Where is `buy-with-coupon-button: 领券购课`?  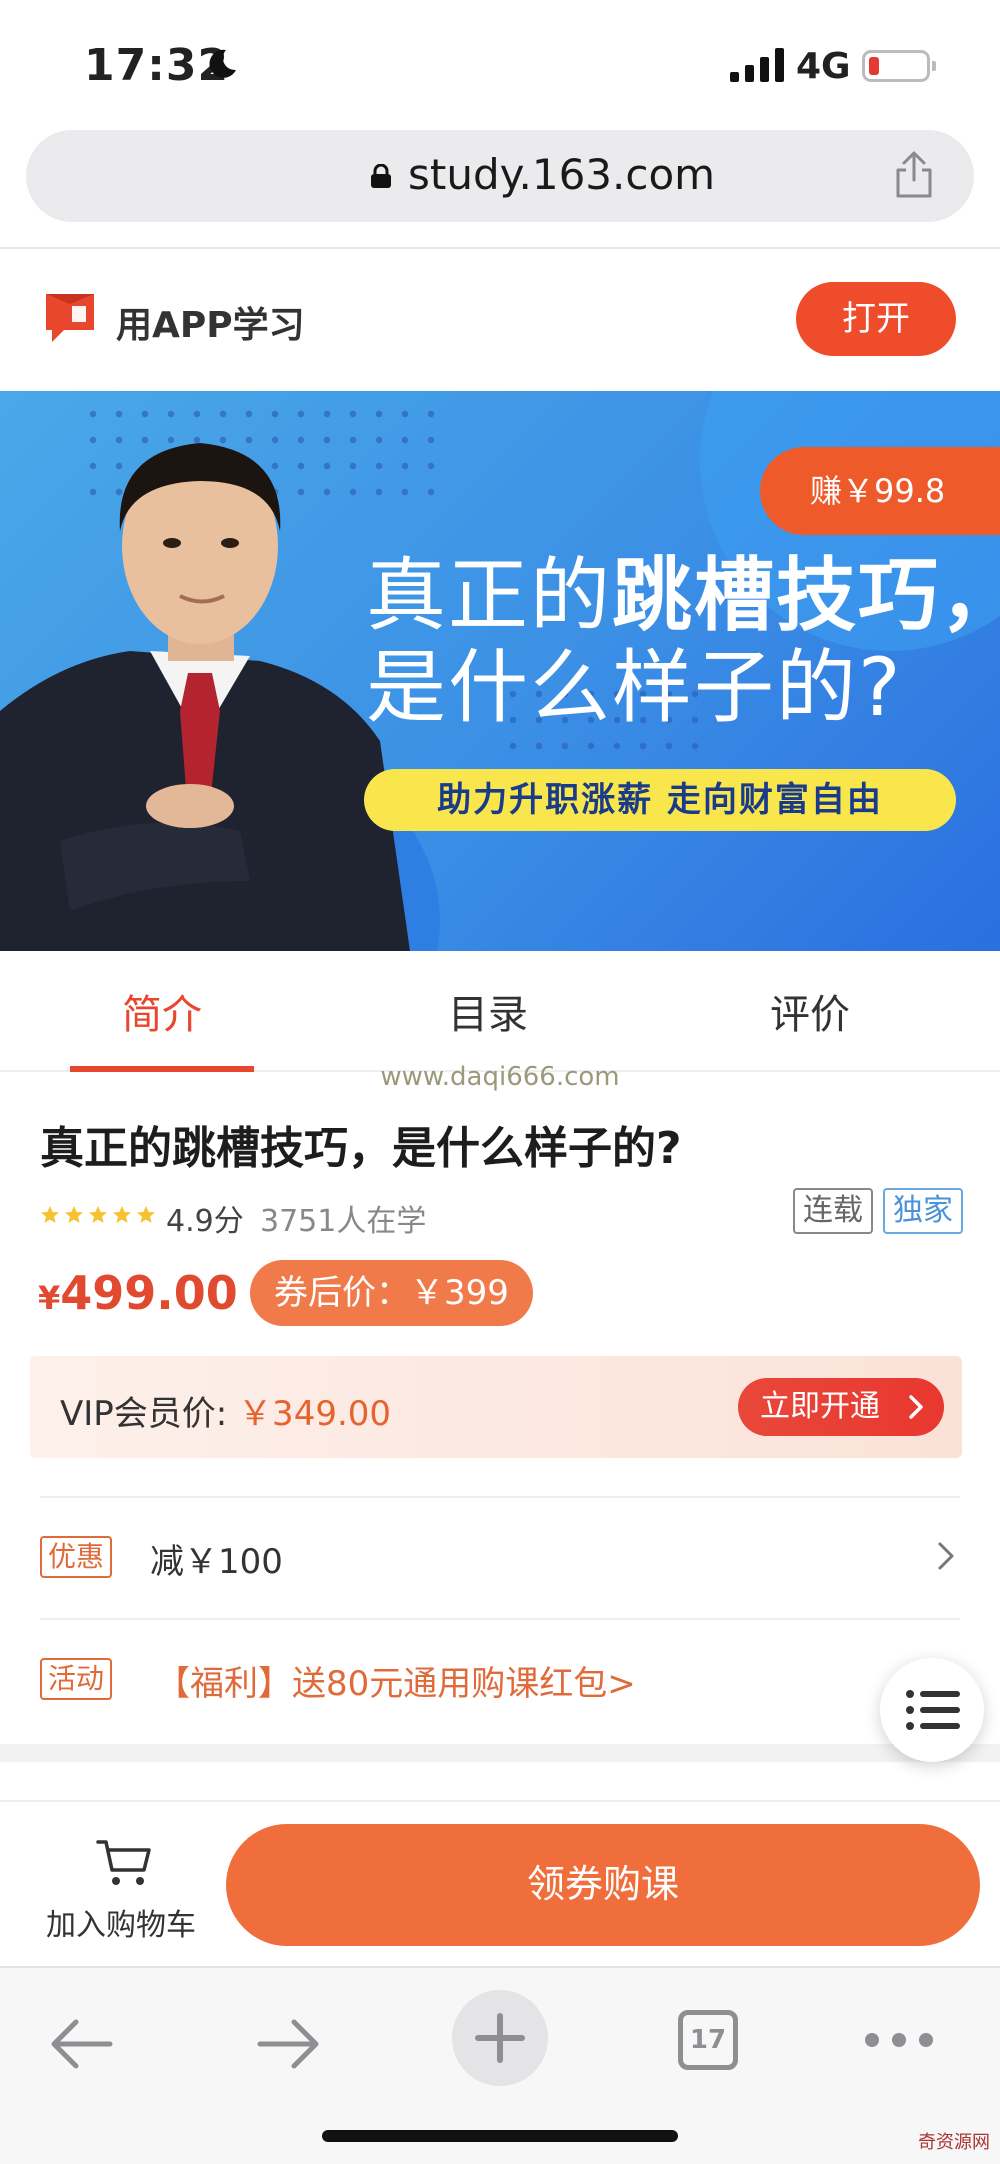
buy-with-coupon-button: 领券购课 is located at coordinates (603, 1885).